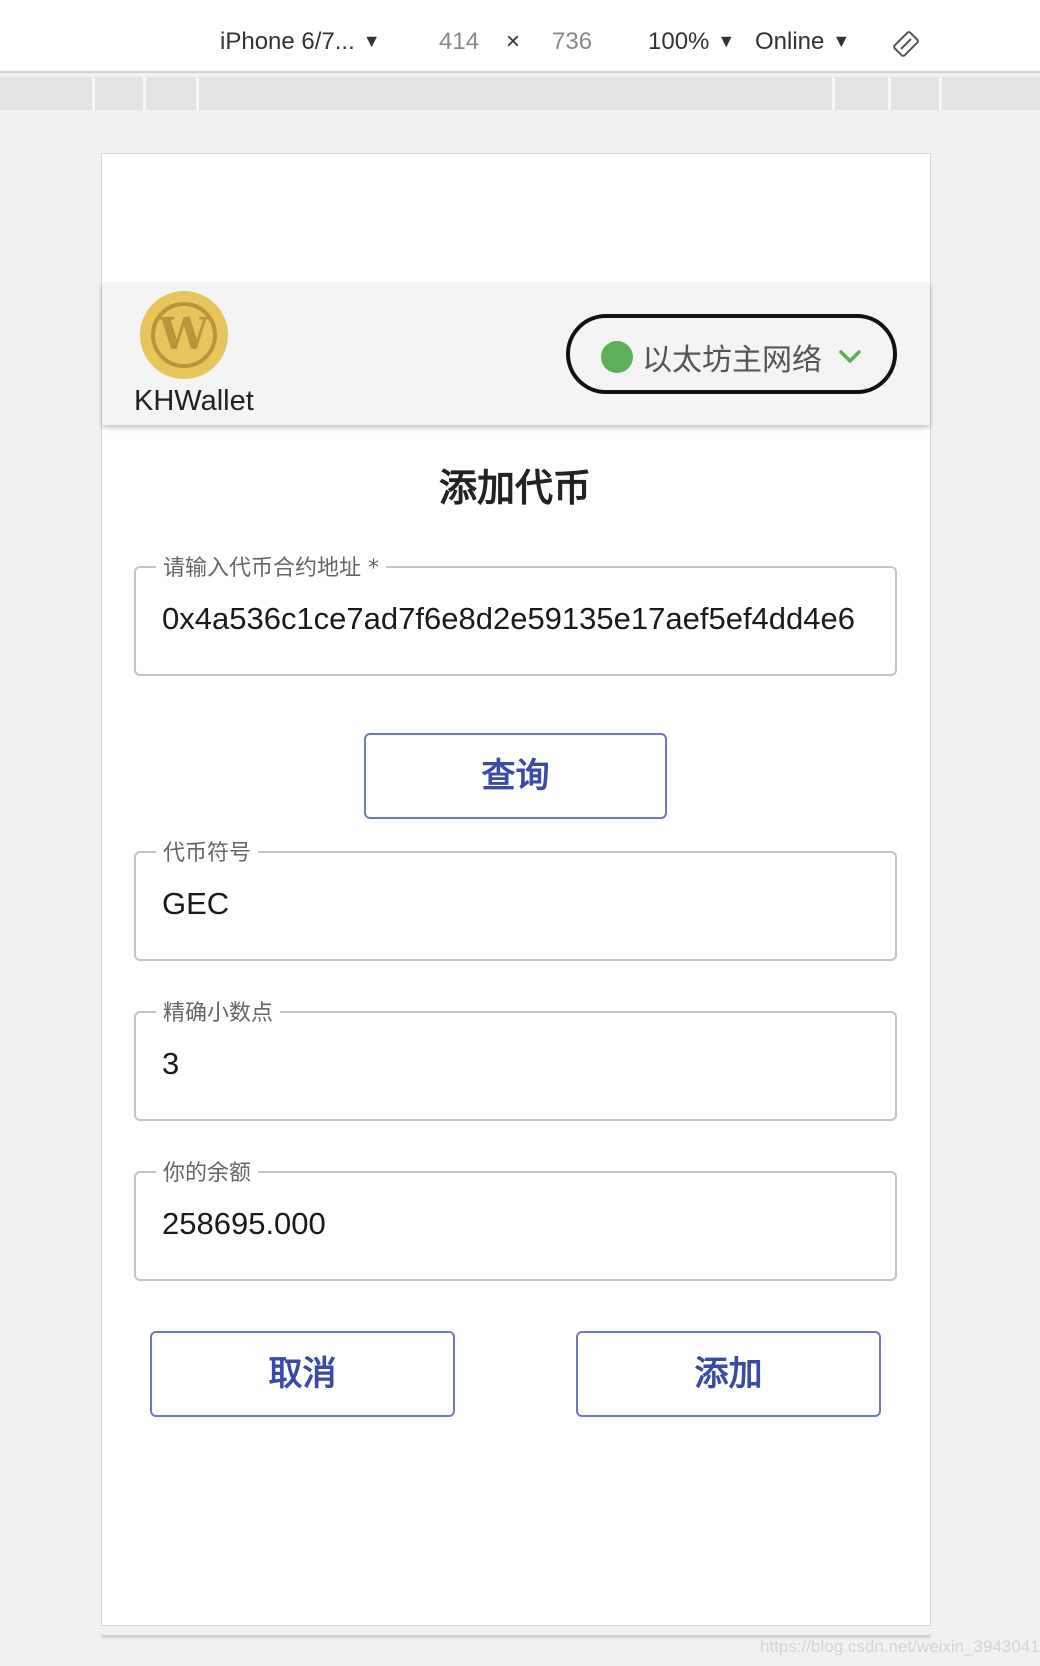  I want to click on cancel-button: 取消, so click(302, 1374).